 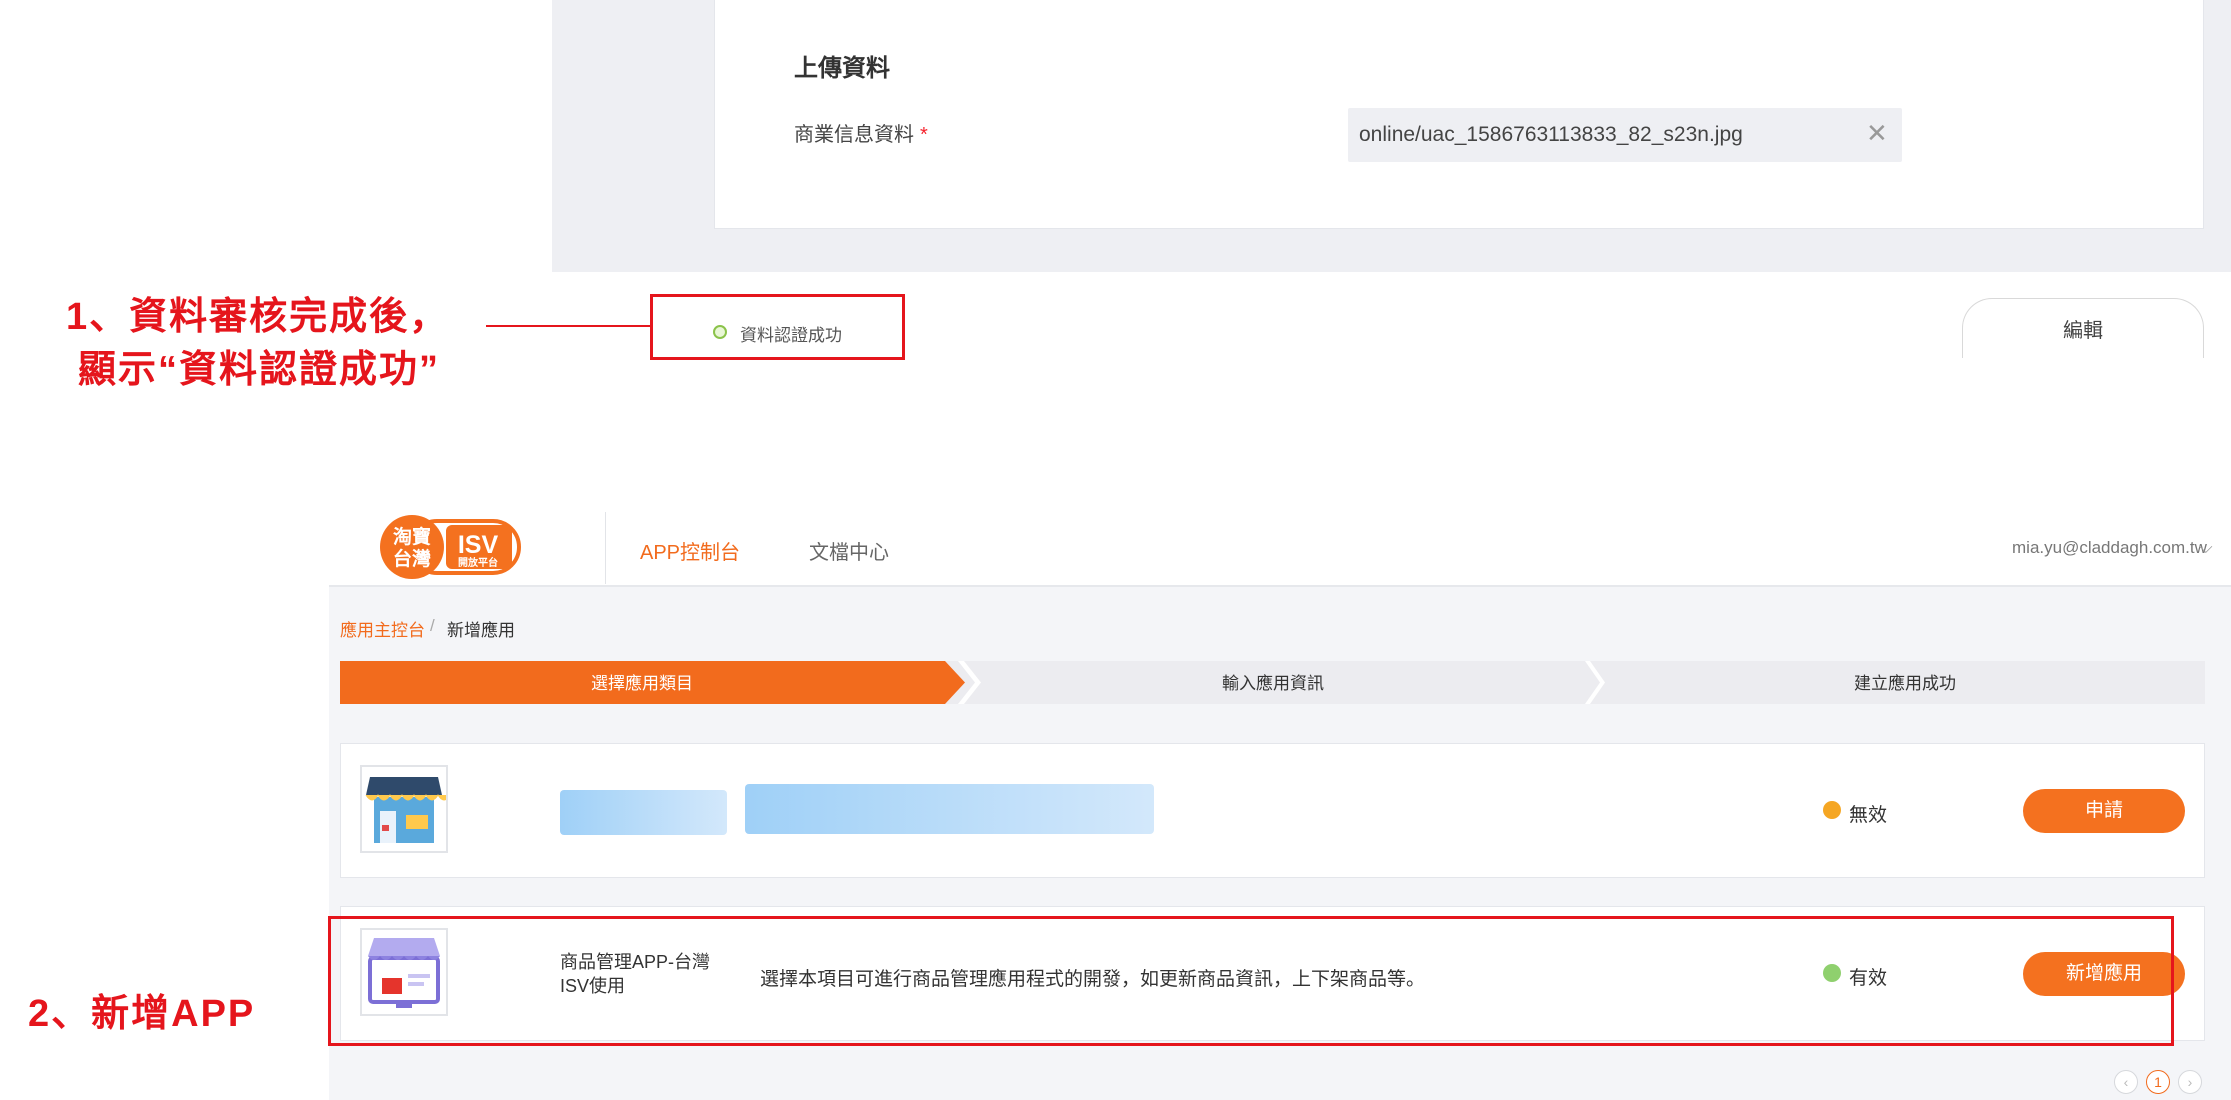 What do you see at coordinates (854, 135) in the screenshot?
I see `business-info-label-text: 商業信息資料` at bounding box center [854, 135].